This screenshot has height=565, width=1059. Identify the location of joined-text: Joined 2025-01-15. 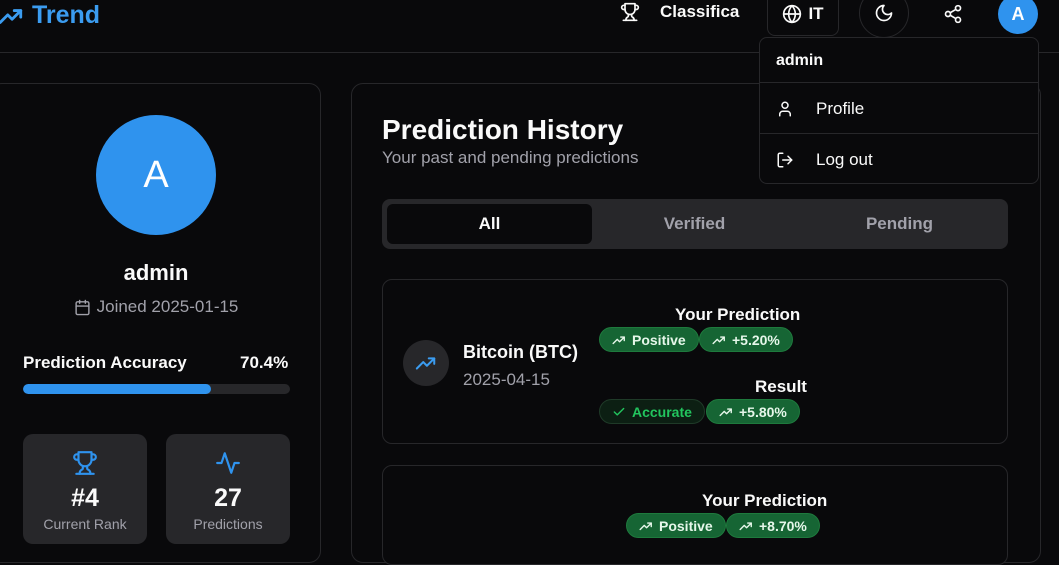
(167, 306).